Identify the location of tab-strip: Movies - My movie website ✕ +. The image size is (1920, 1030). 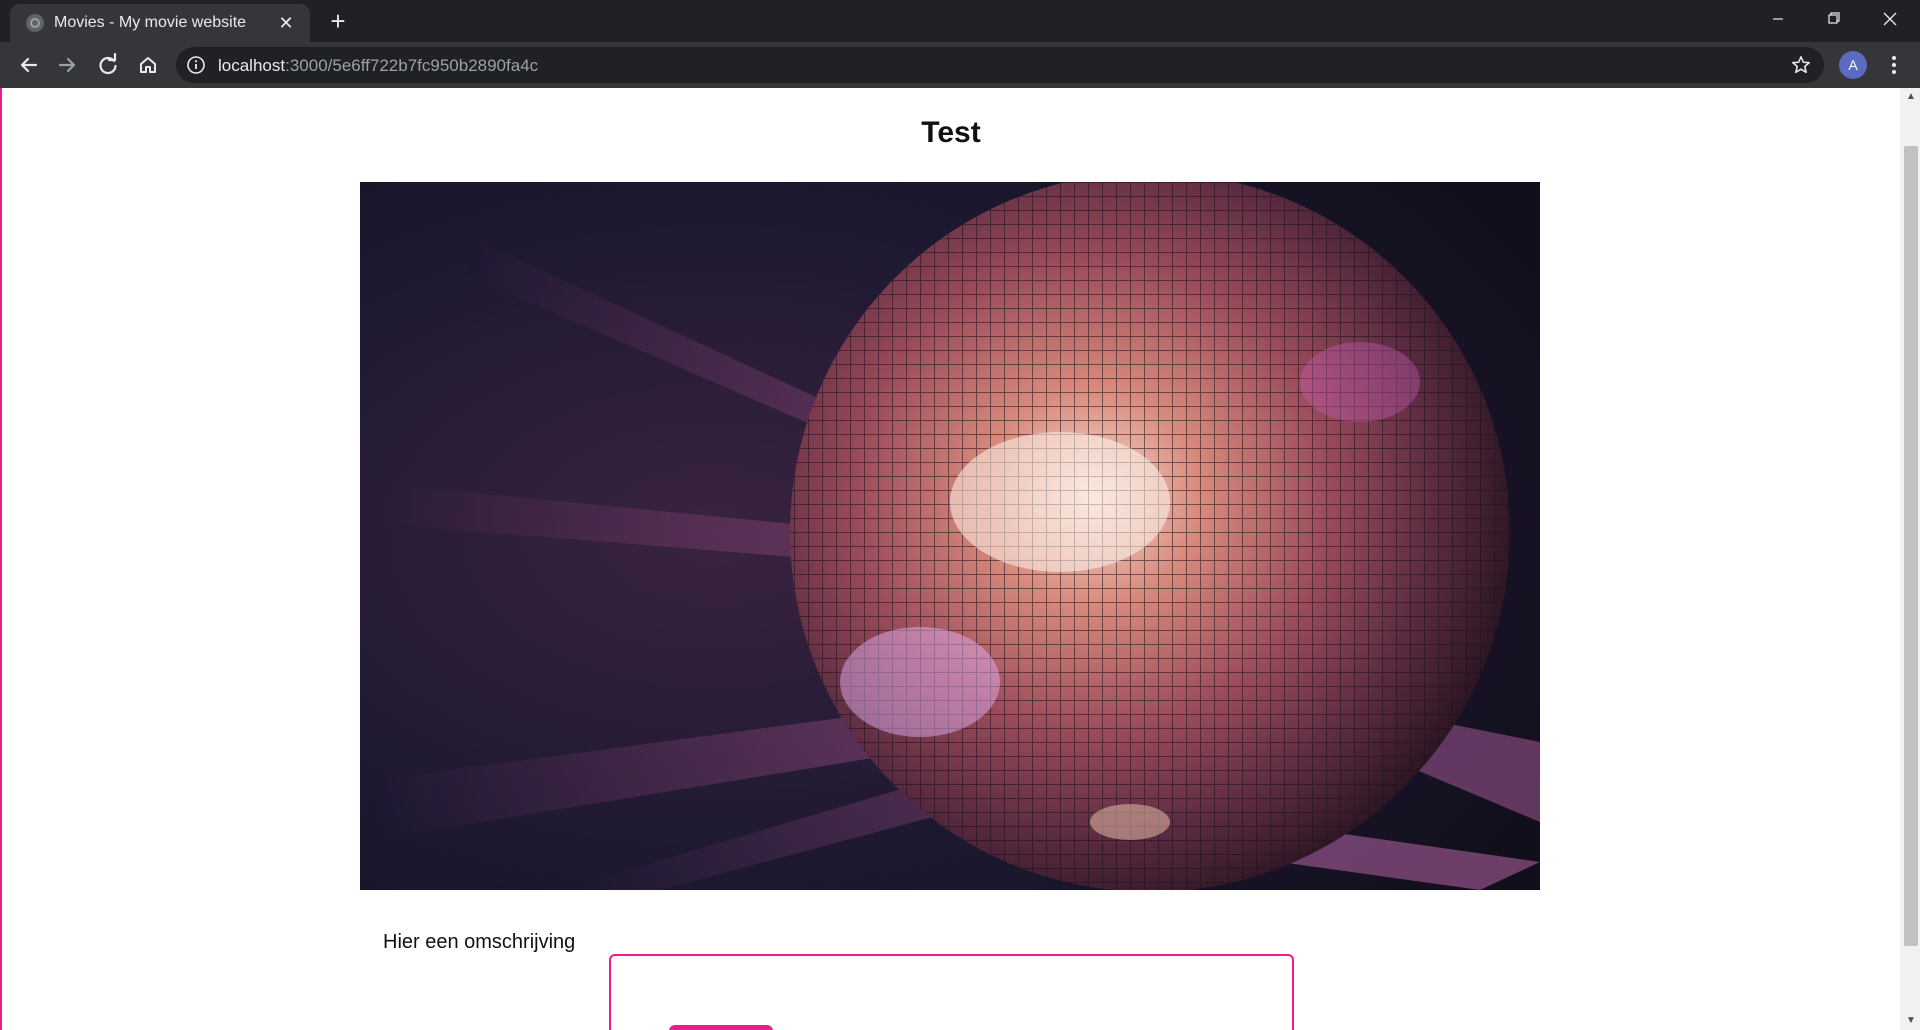
(960, 21).